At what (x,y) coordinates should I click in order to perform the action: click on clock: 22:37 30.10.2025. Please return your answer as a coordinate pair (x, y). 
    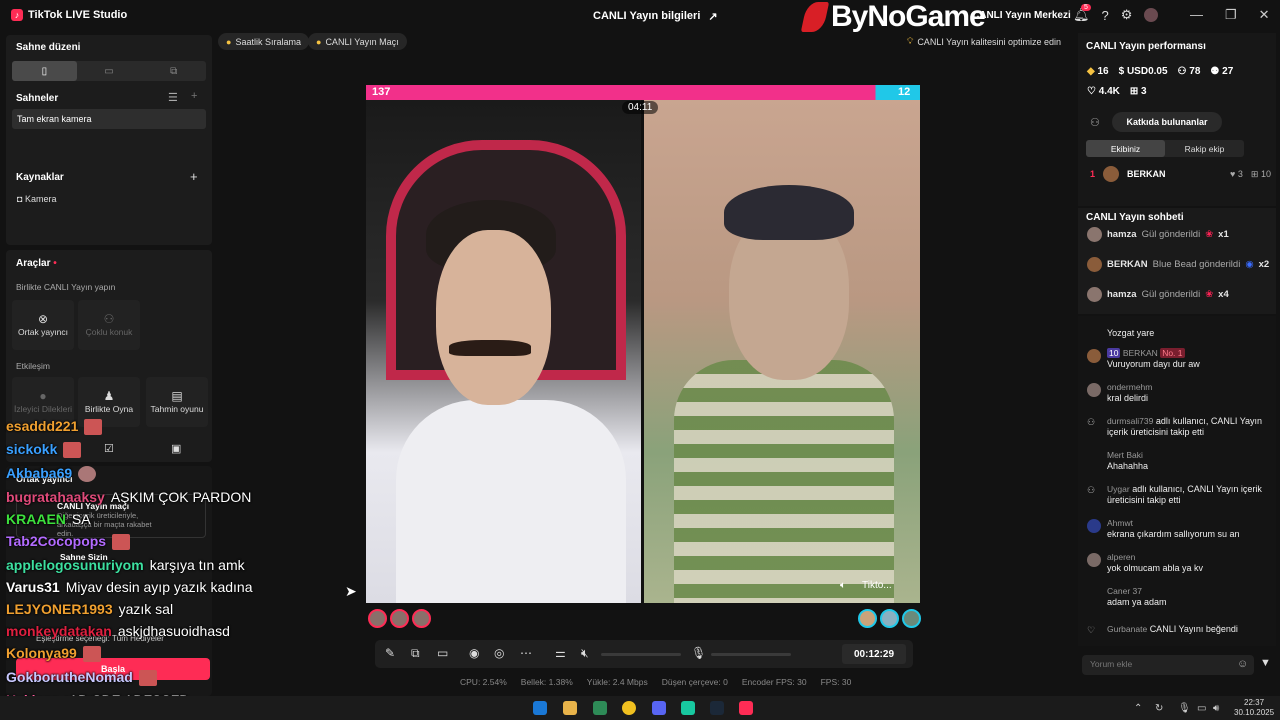
    Looking at the image, I should click on (1254, 708).